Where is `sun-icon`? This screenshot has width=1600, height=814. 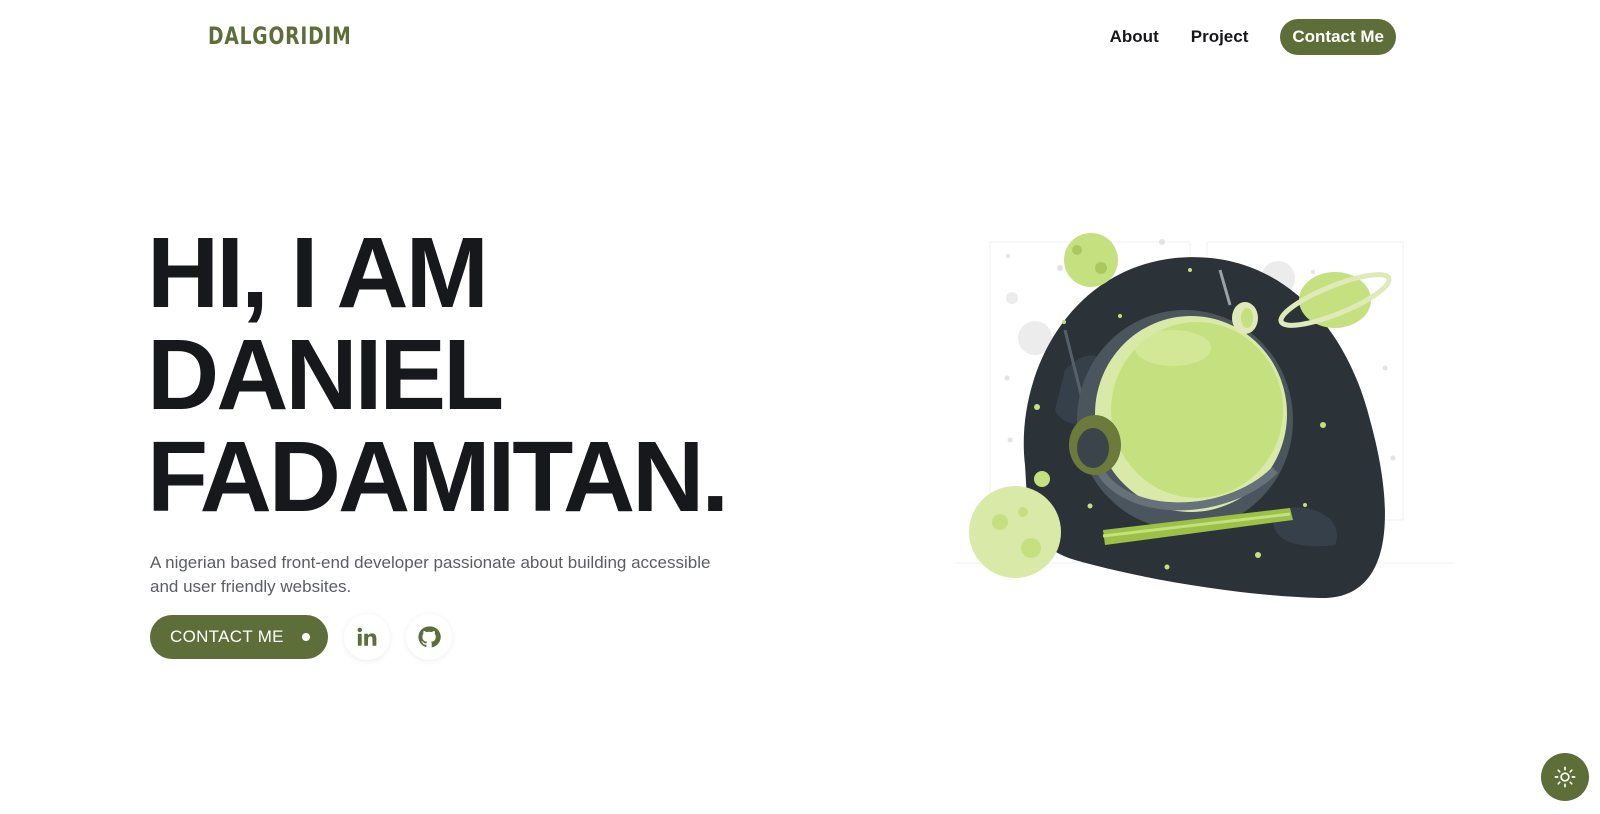
sun-icon is located at coordinates (1565, 777).